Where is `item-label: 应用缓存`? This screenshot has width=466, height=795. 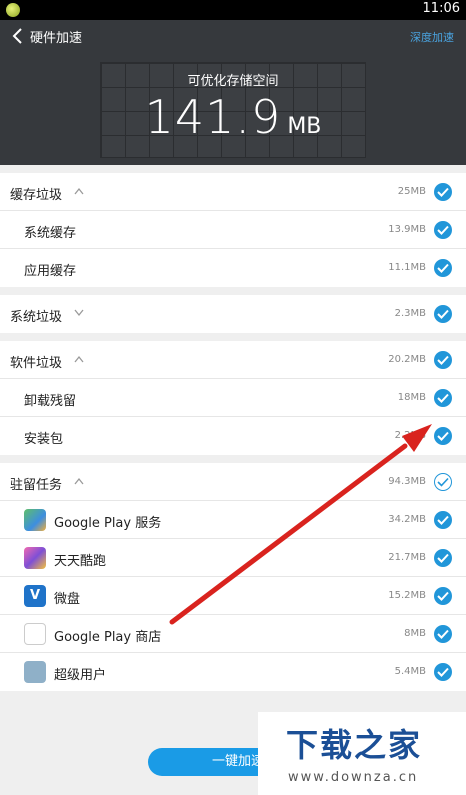 item-label: 应用缓存 is located at coordinates (50, 271).